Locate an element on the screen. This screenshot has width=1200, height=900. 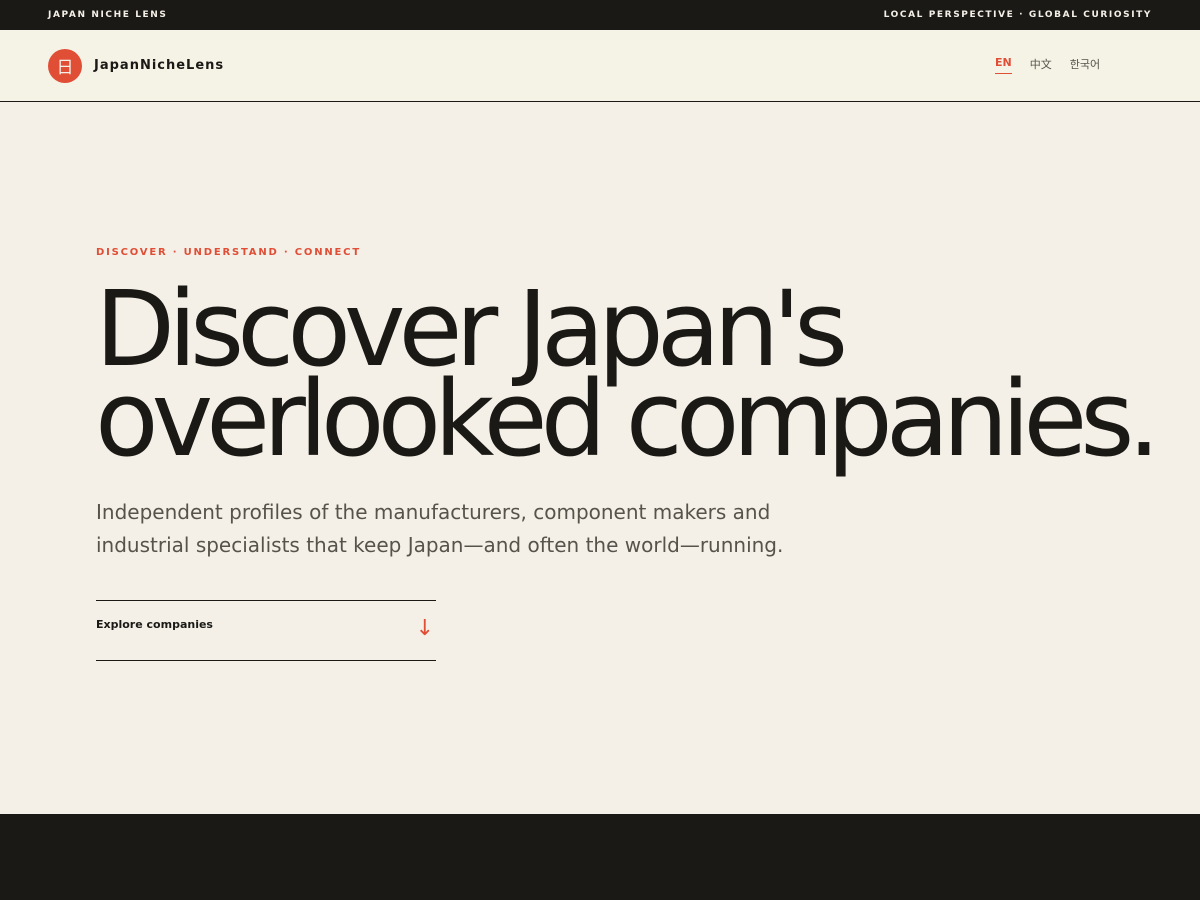
explore-companies-label: Explore companies is located at coordinates (154, 624).